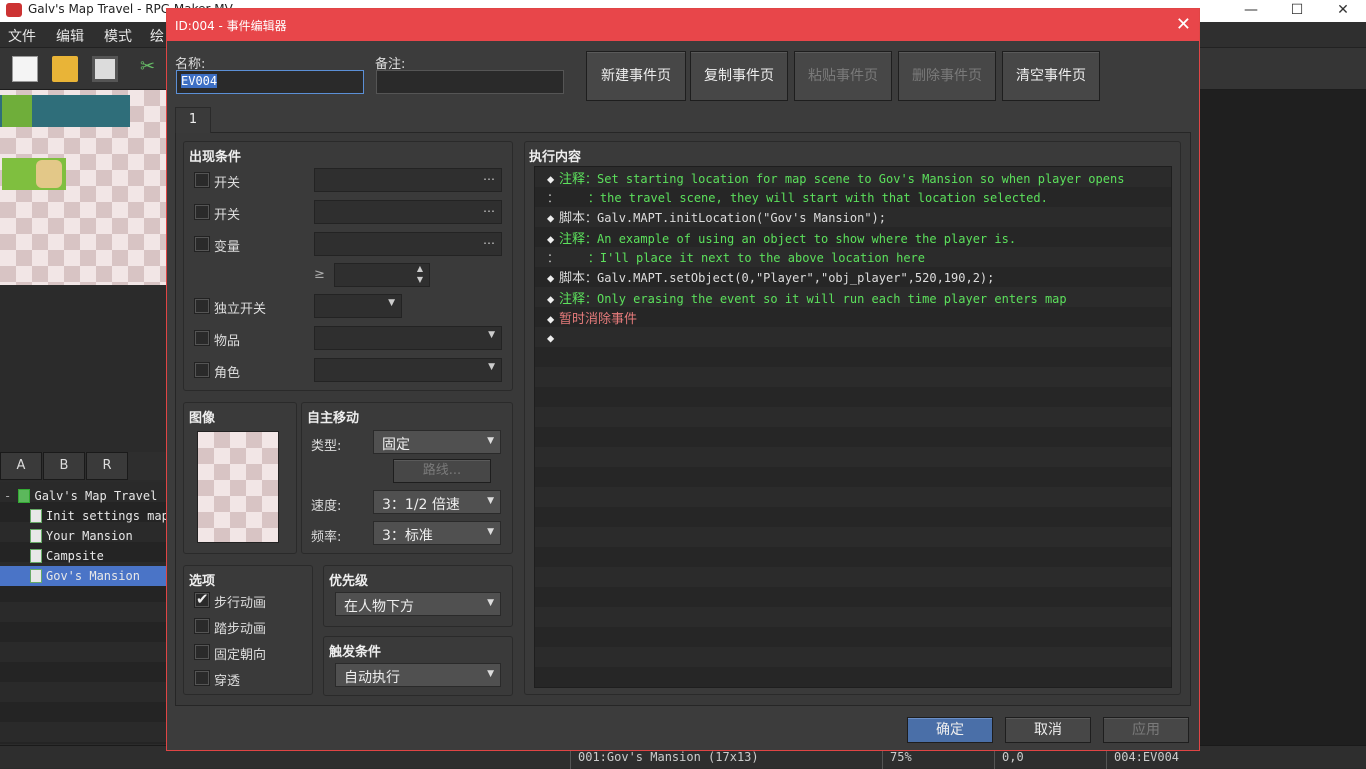 This screenshot has height=769, width=1366. I want to click on frequency-select: 3：标准 ▼, so click(437, 533).